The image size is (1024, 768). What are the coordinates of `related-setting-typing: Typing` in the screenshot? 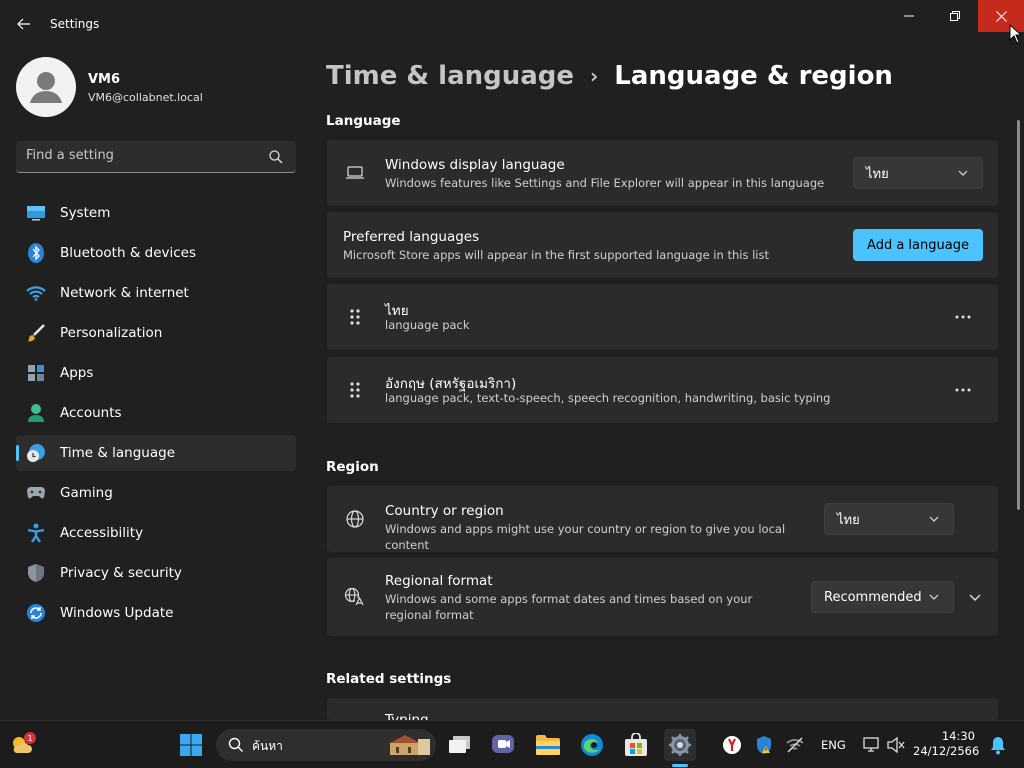 It's located at (662, 709).